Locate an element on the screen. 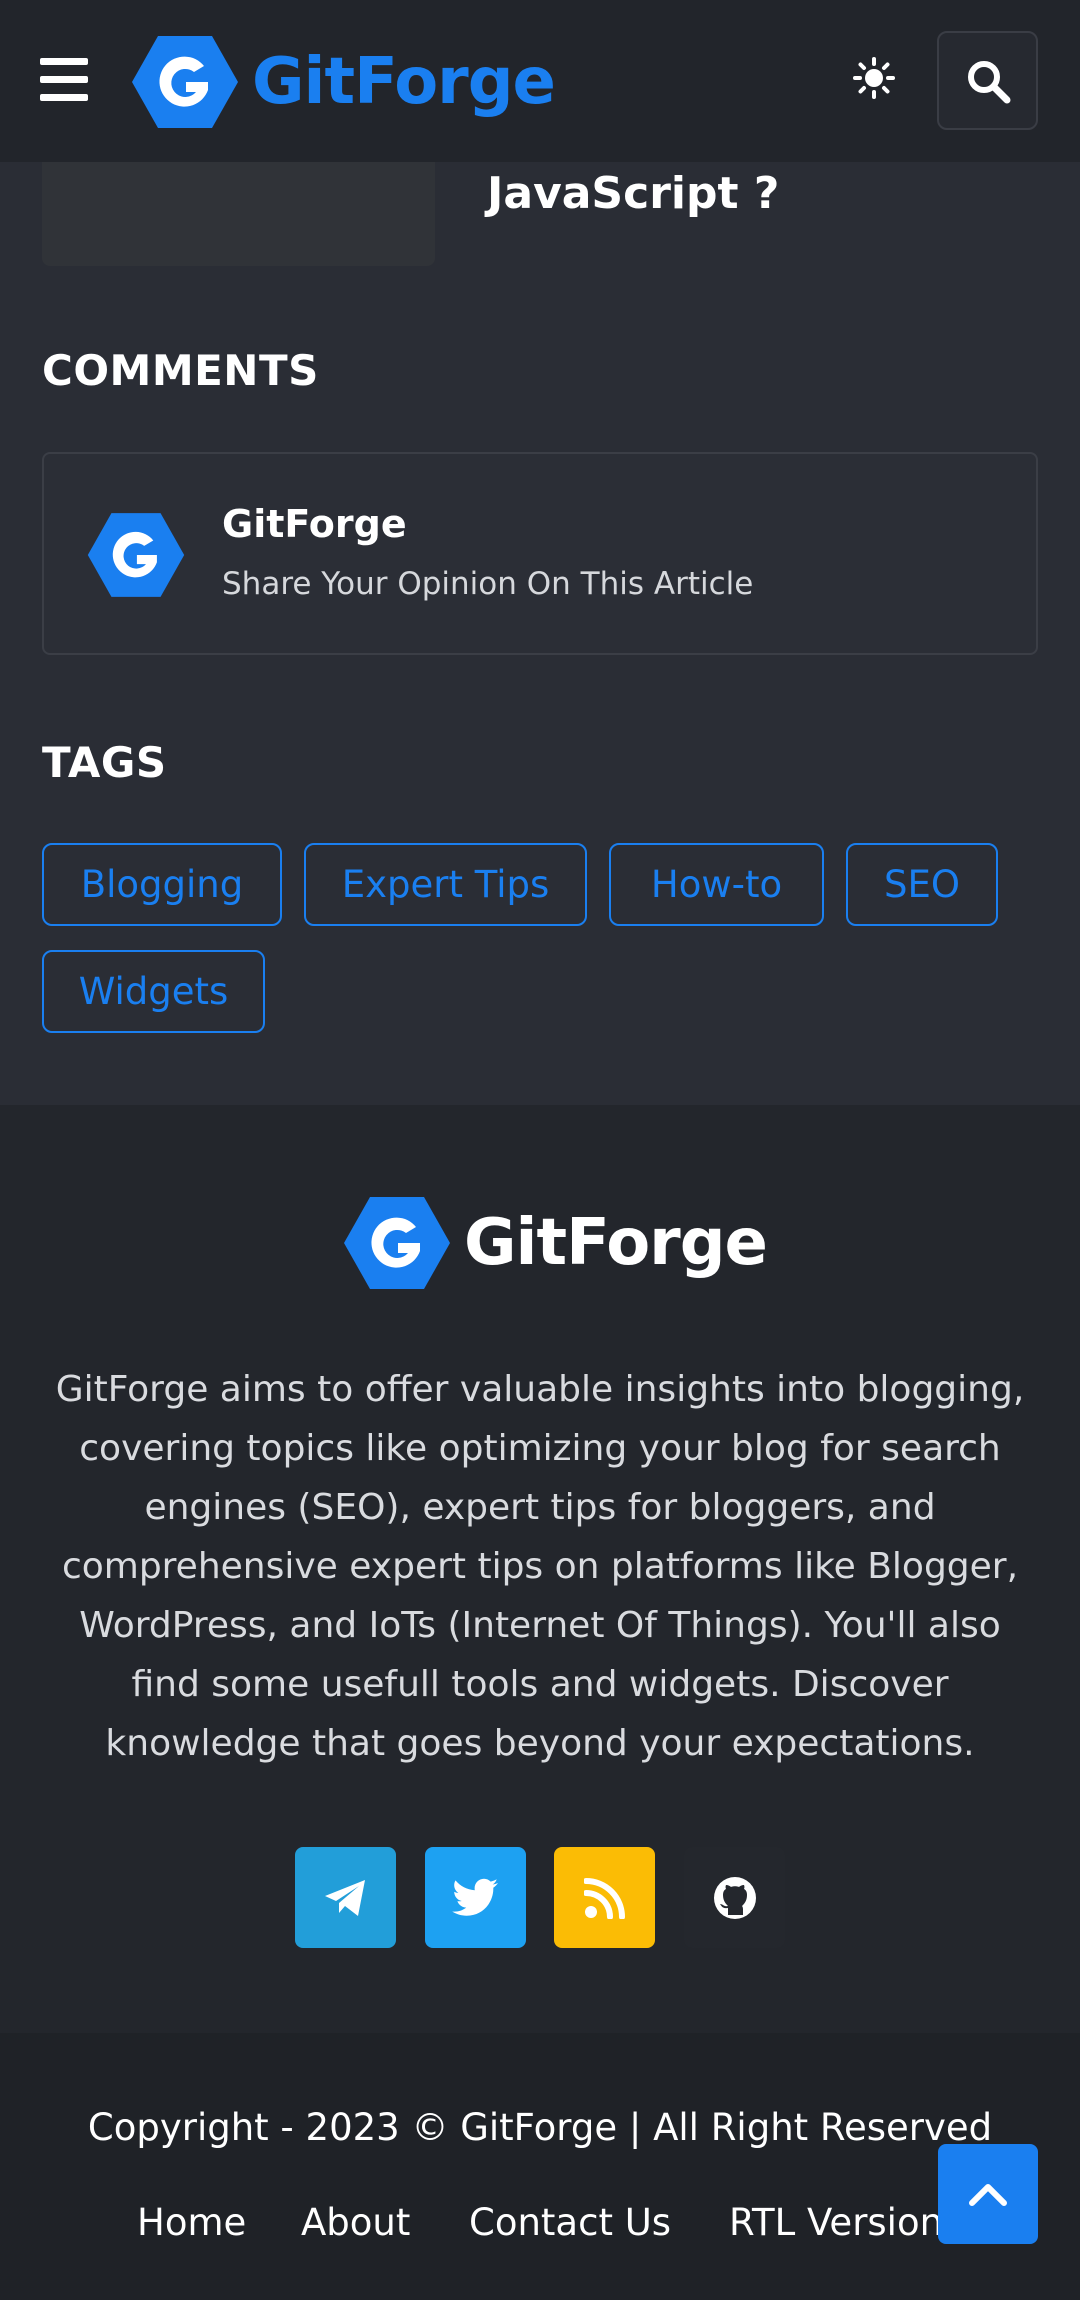  rss-button is located at coordinates (604, 1897).